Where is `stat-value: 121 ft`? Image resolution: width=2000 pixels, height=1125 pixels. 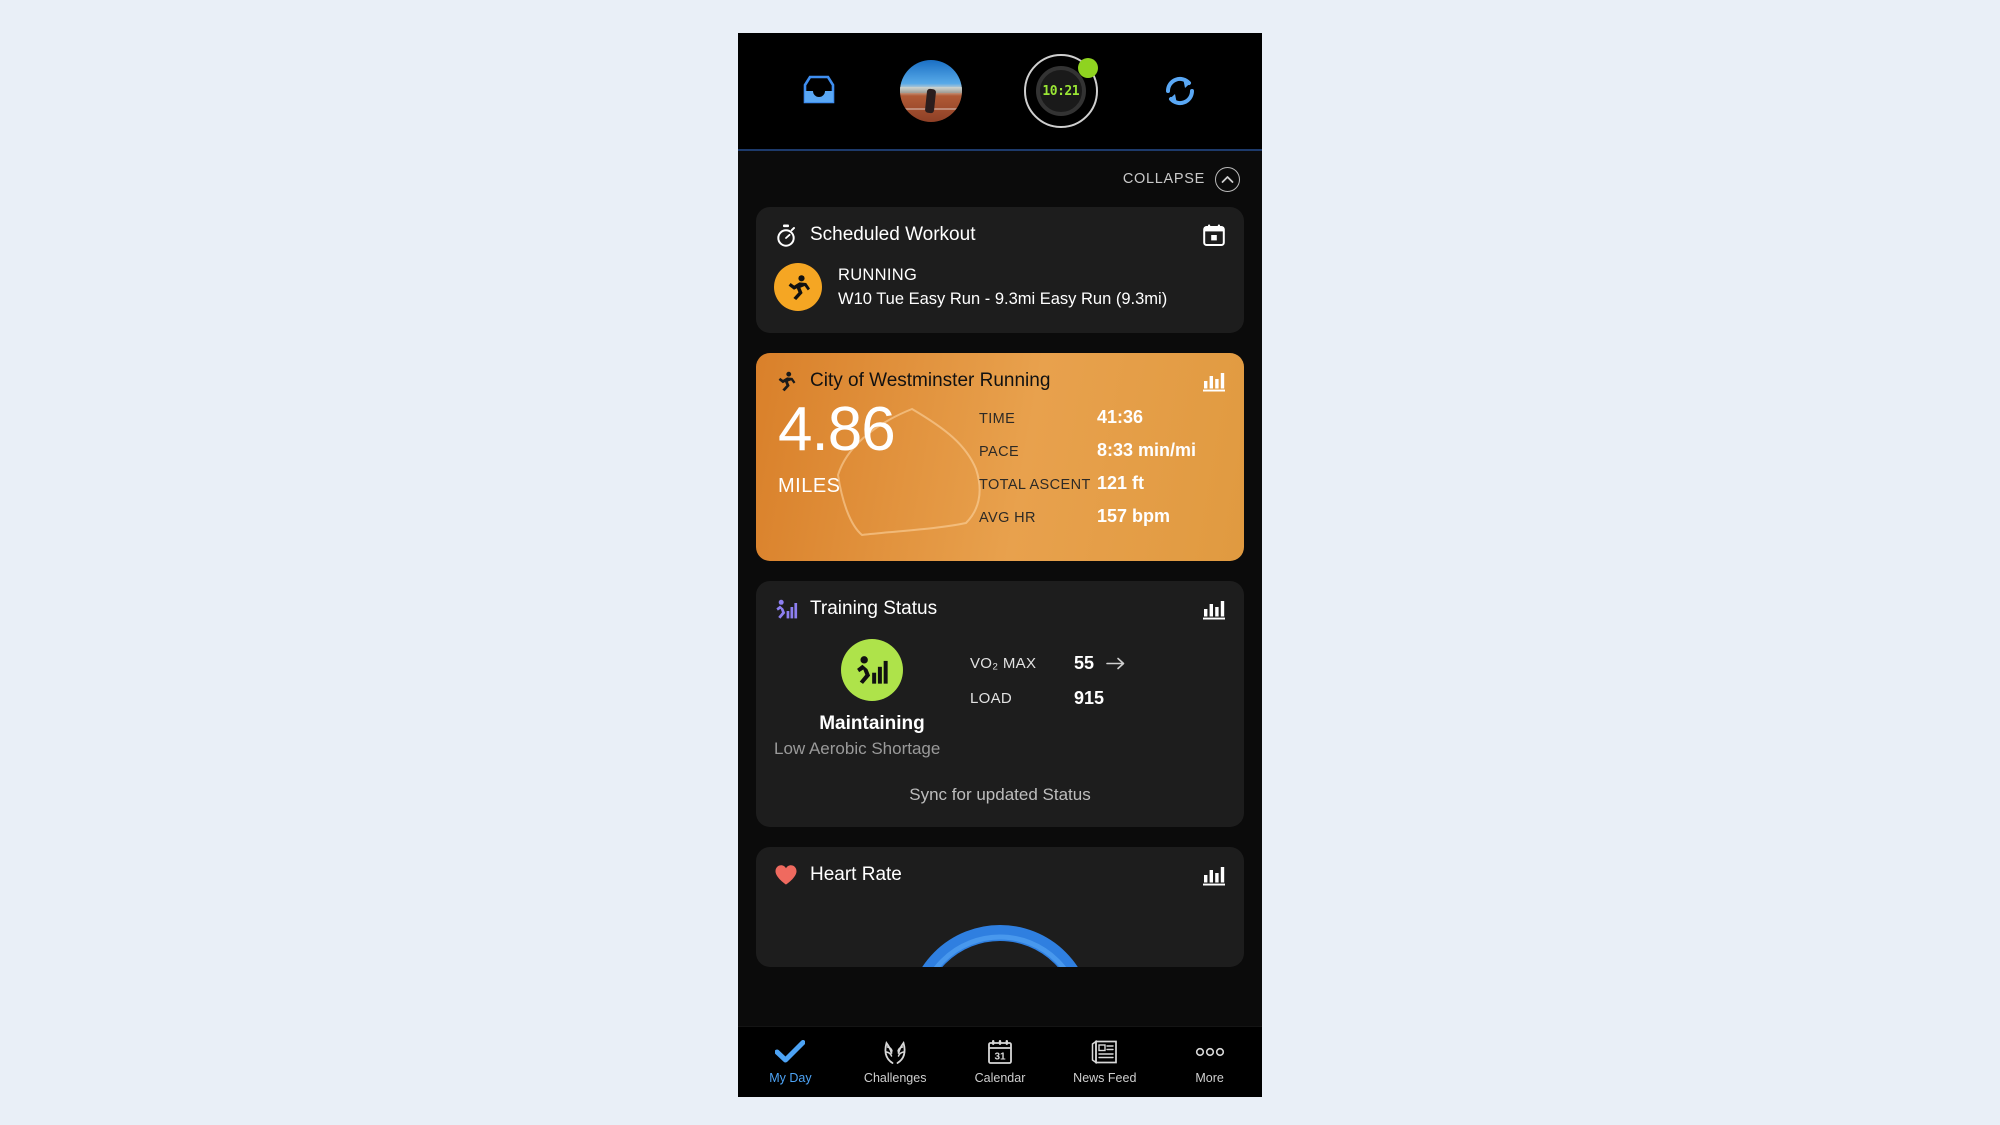
stat-value: 121 ft is located at coordinates (1121, 483).